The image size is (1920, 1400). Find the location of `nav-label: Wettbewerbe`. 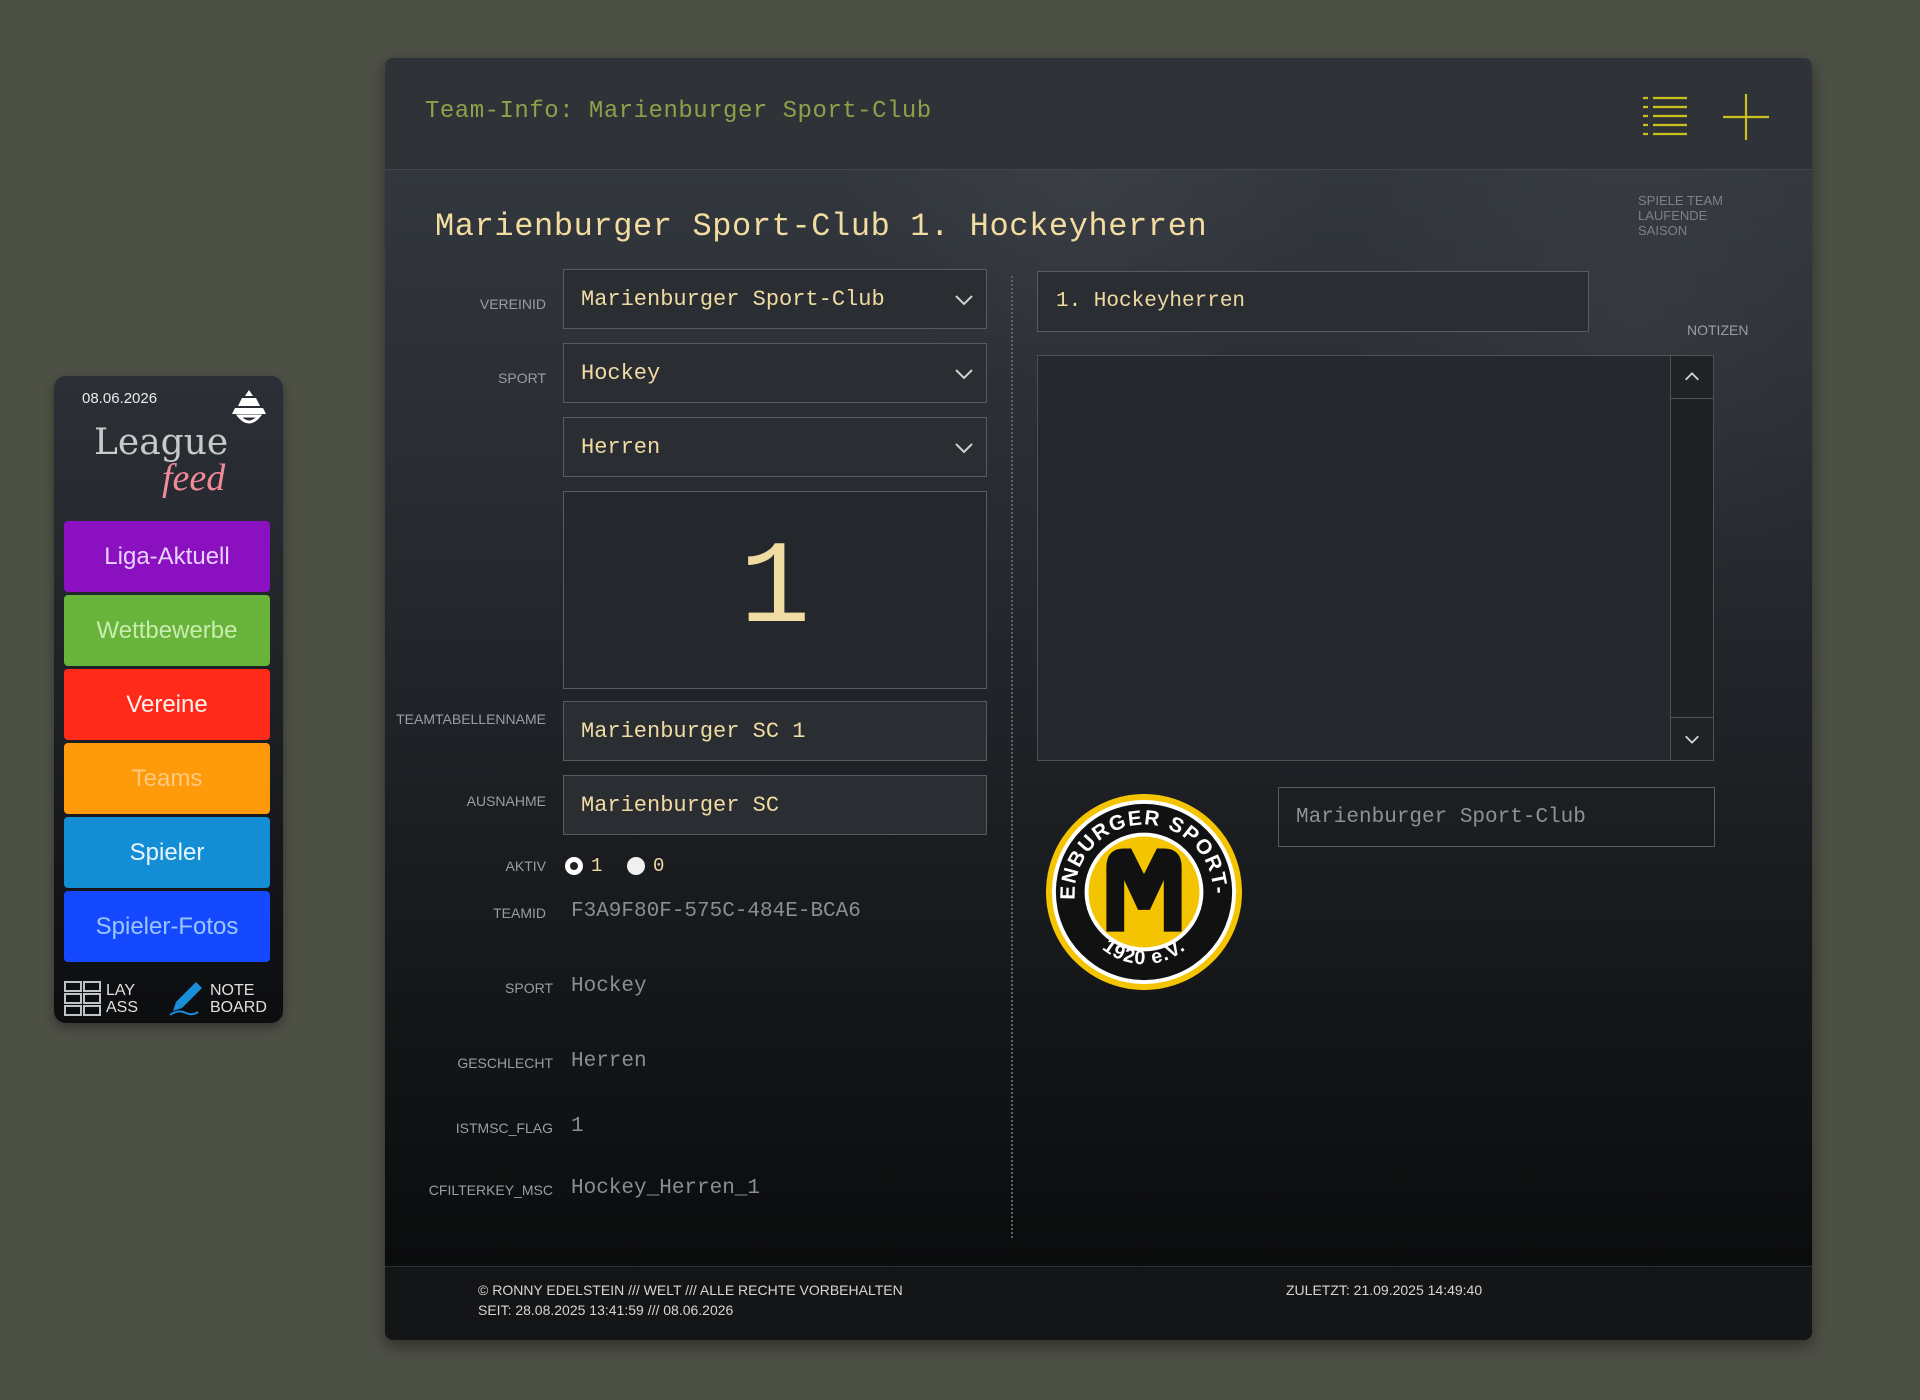

nav-label: Wettbewerbe is located at coordinates (167, 630).